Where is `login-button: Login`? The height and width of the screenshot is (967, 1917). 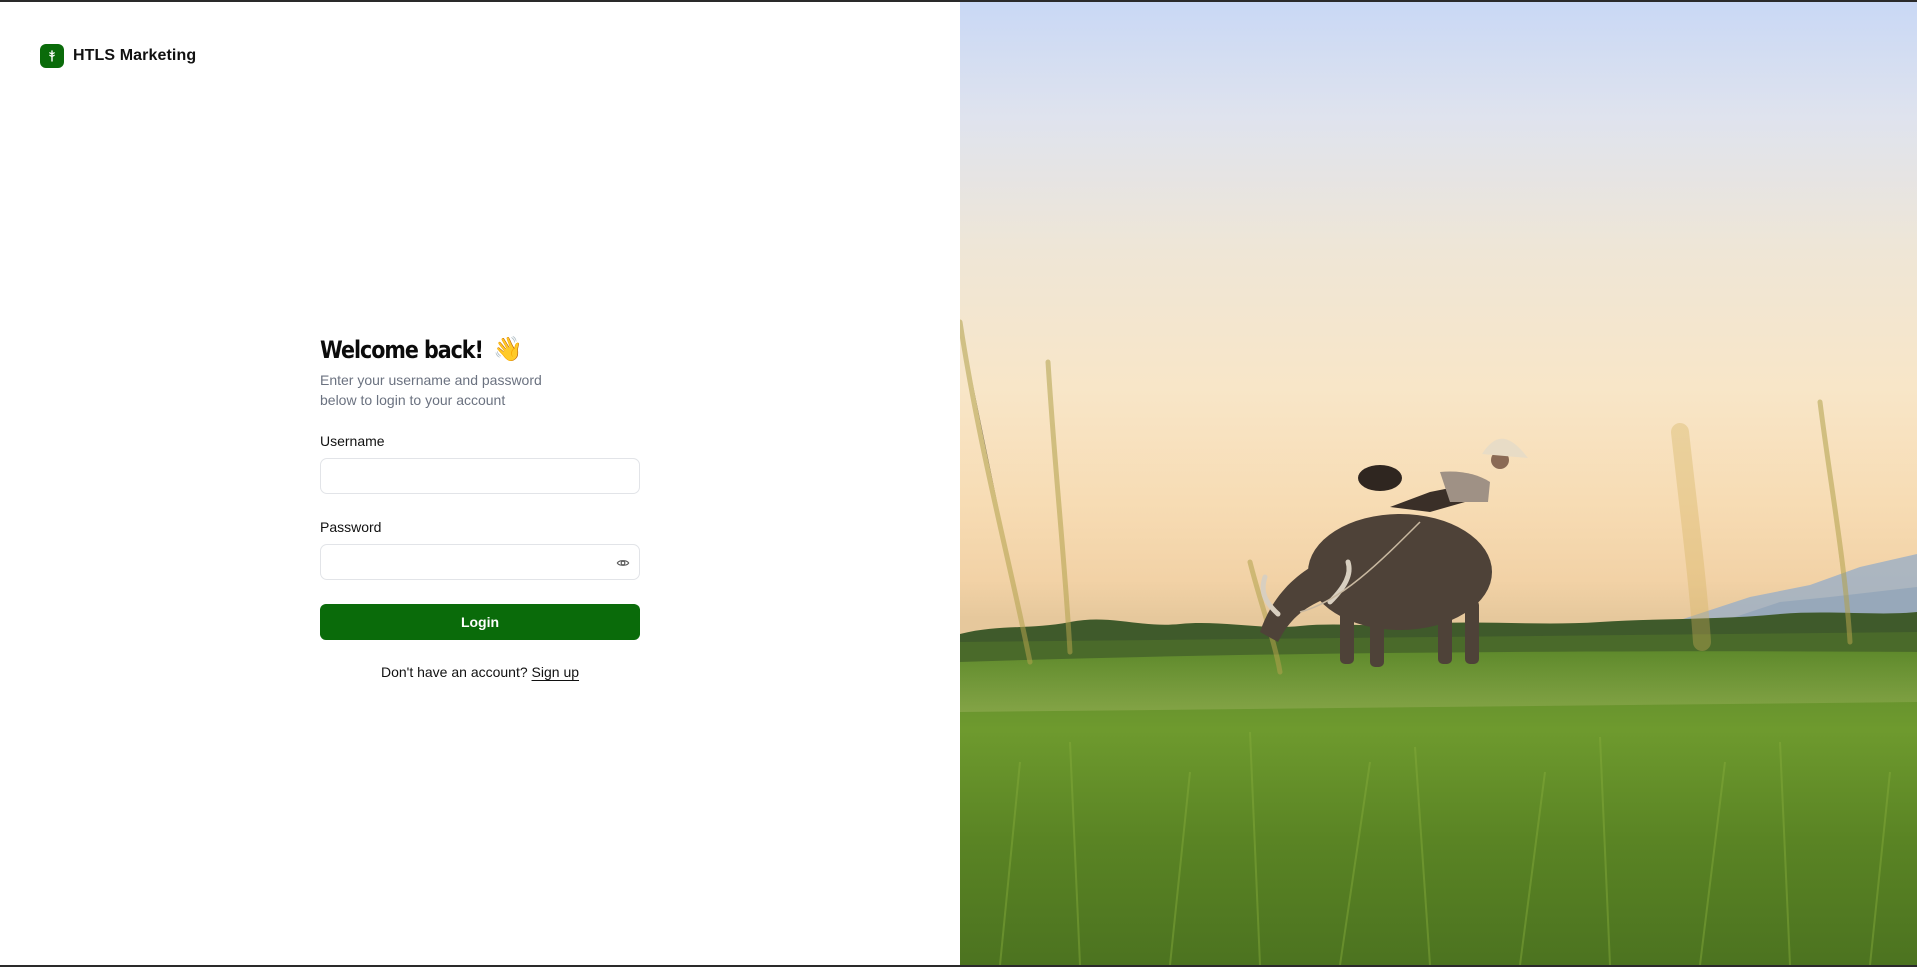 login-button: Login is located at coordinates (480, 622).